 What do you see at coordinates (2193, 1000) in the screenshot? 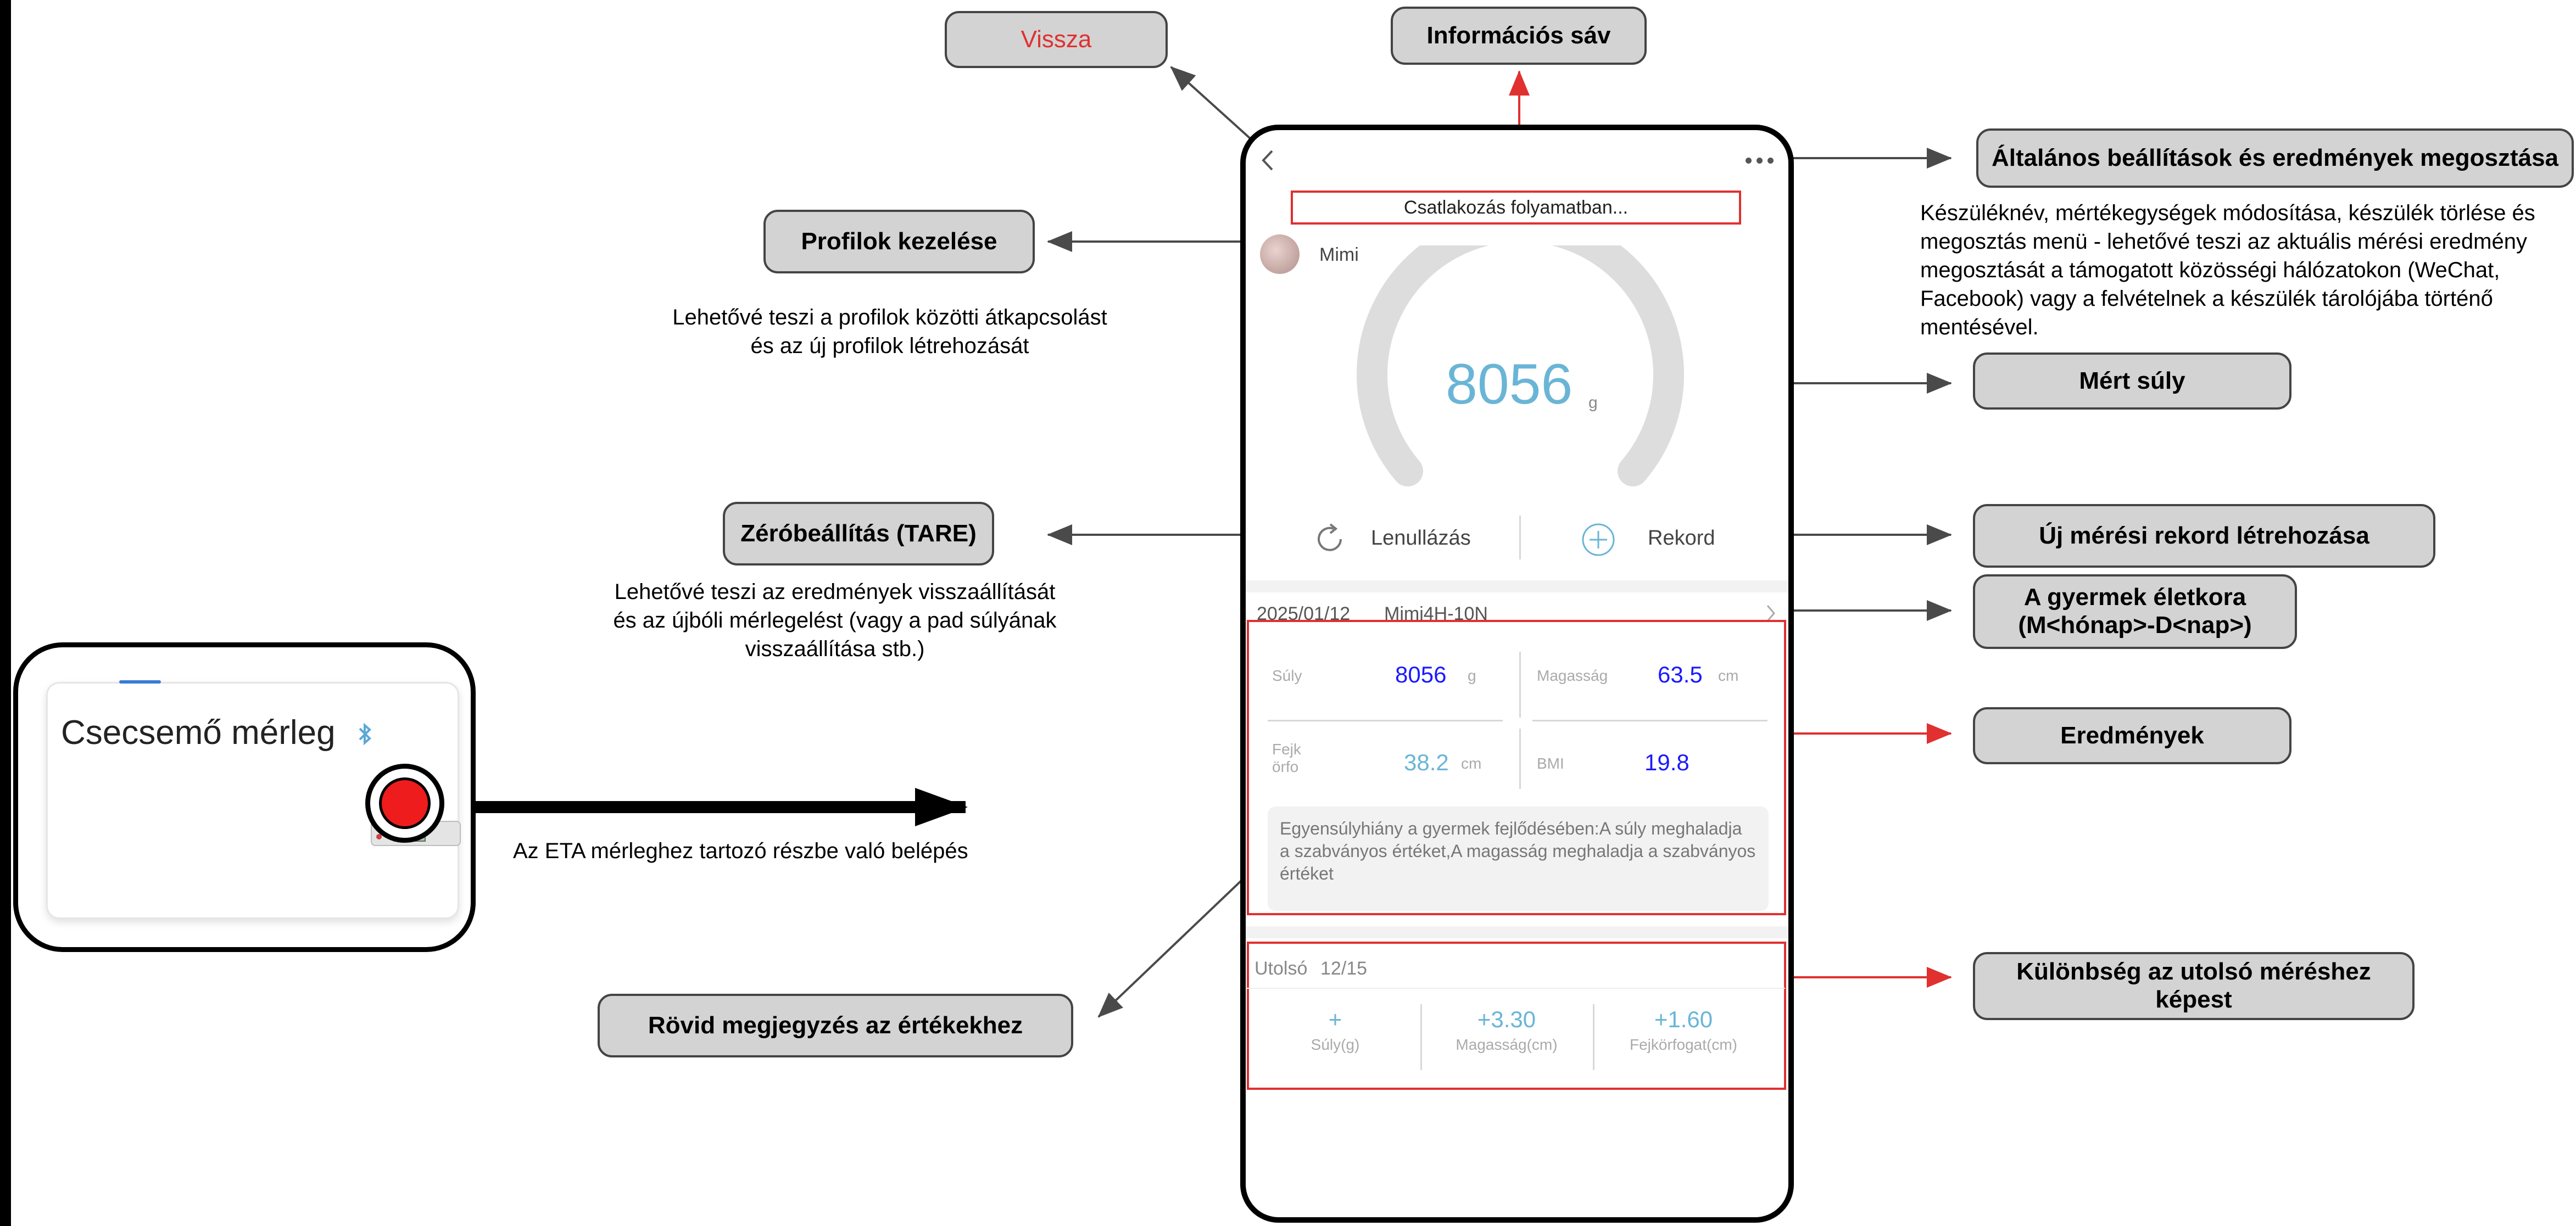
I see `difference-line2: képest` at bounding box center [2193, 1000].